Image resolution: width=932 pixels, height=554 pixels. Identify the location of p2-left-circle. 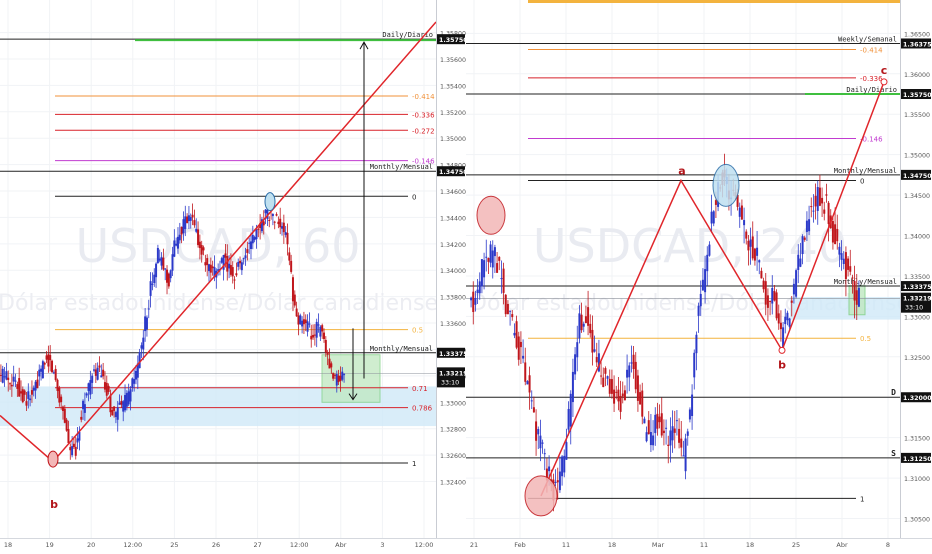
(491, 215).